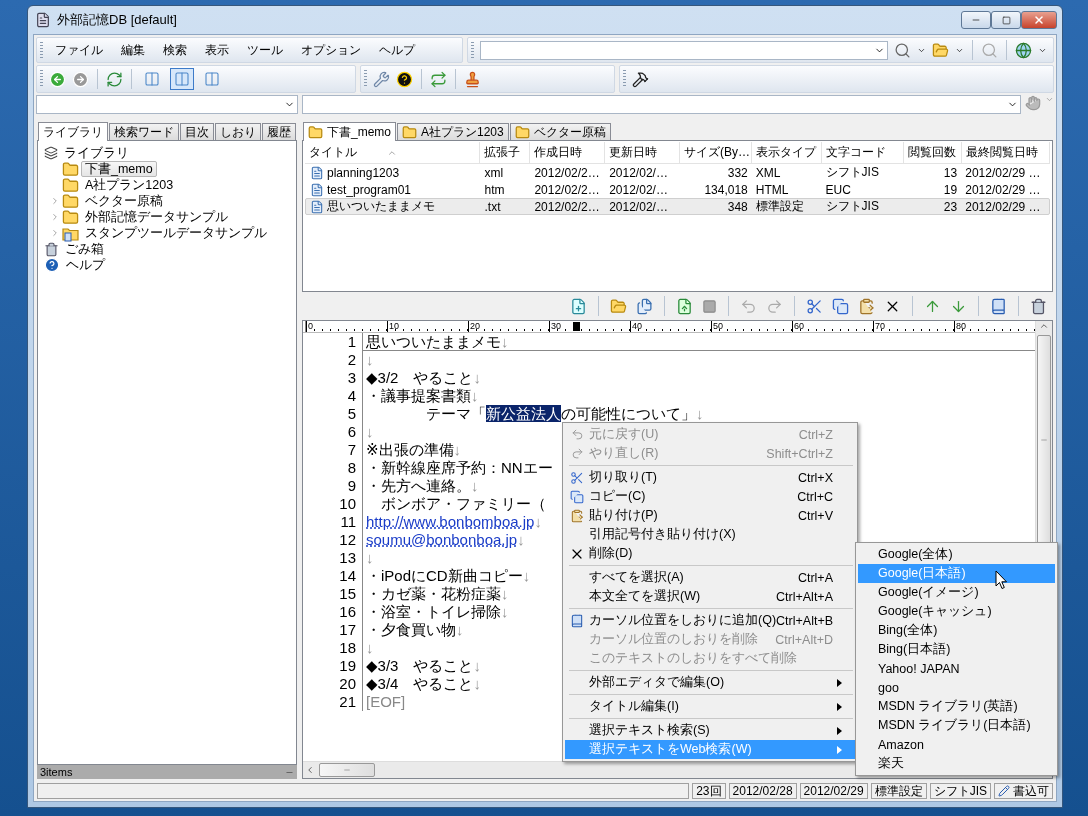 The image size is (1088, 816). Describe the element at coordinates (119, 169) in the screenshot. I see `tree-item: 下書_memo` at that location.